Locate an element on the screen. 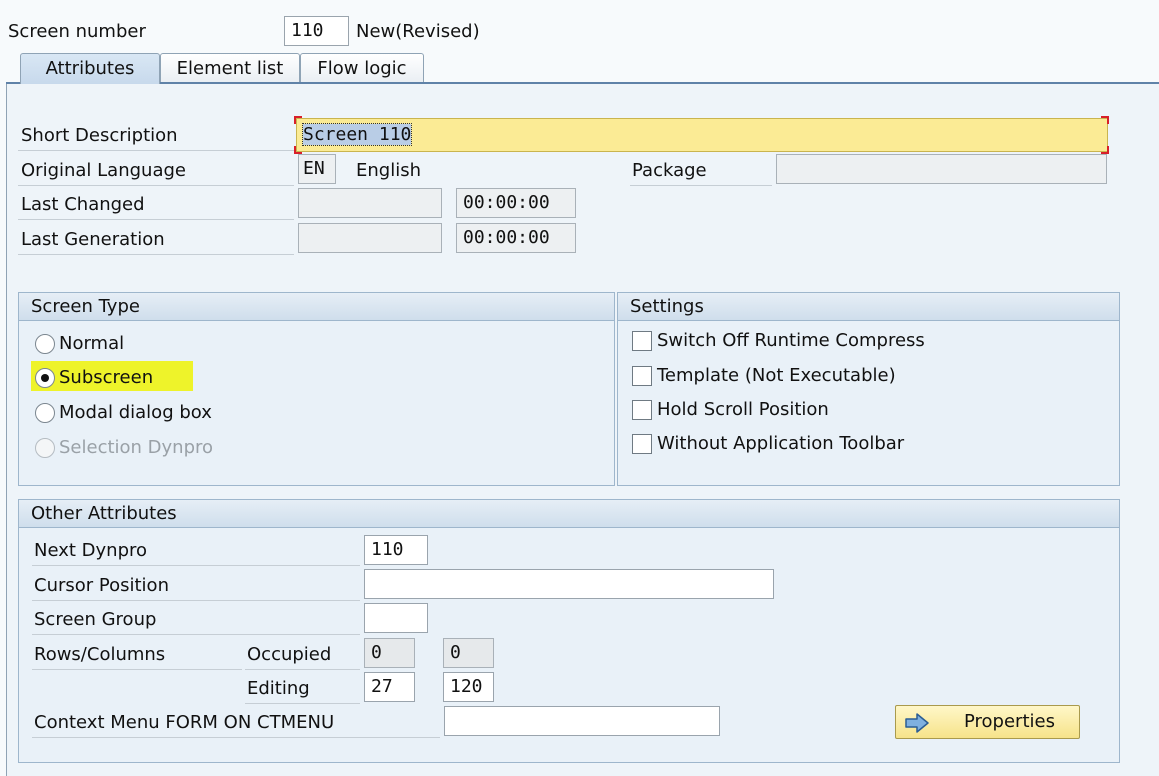 The image size is (1159, 776). rows-columns-label: Rows/Columns is located at coordinates (100, 654).